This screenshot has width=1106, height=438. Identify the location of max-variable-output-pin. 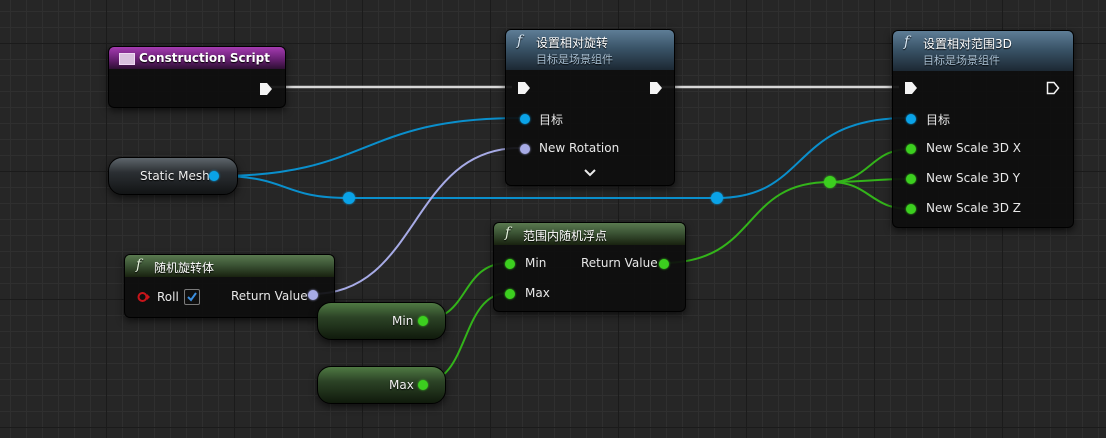
(423, 385).